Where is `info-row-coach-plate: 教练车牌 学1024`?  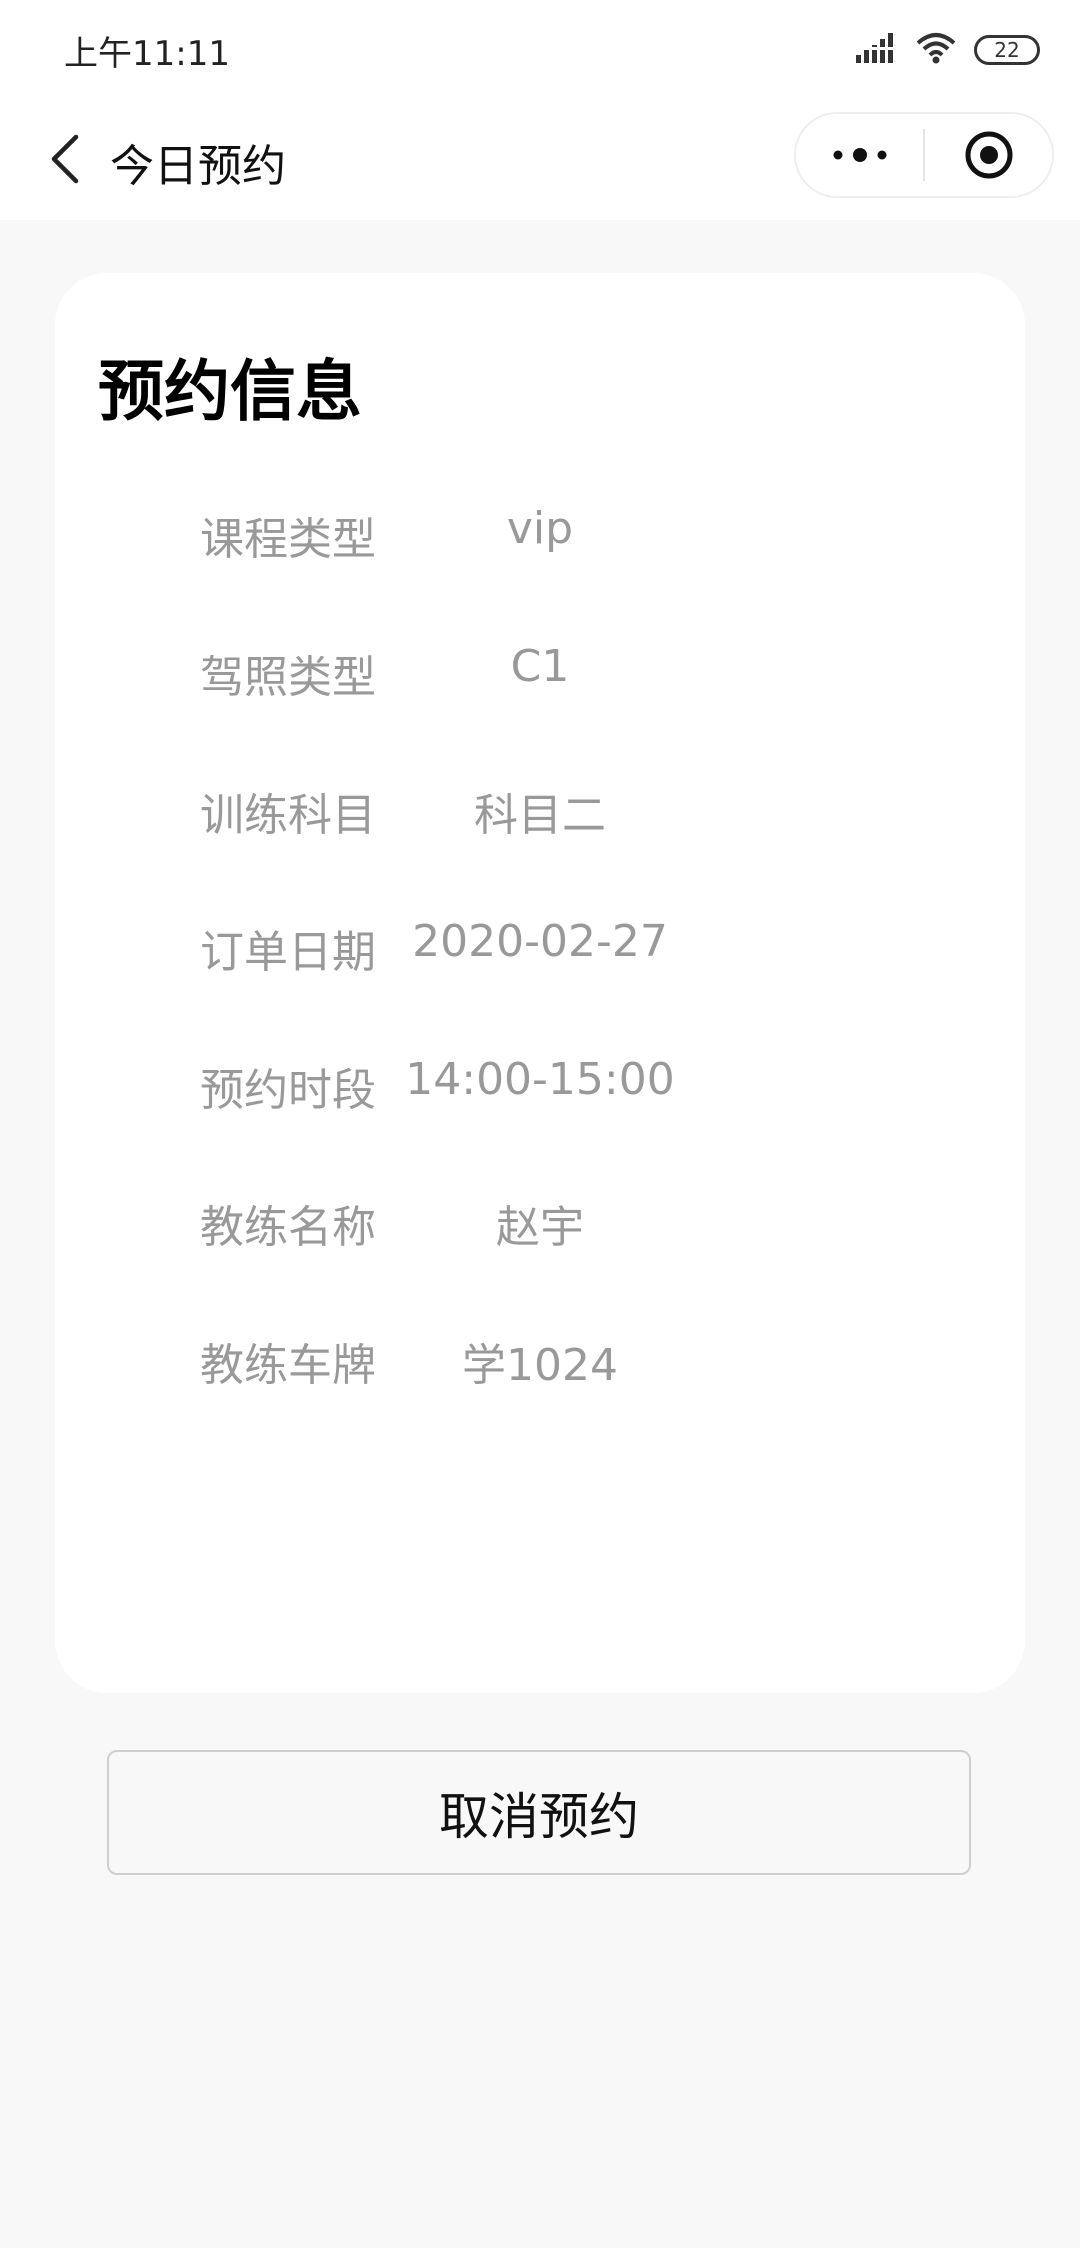 info-row-coach-plate: 教练车牌 学1024 is located at coordinates (540, 1369).